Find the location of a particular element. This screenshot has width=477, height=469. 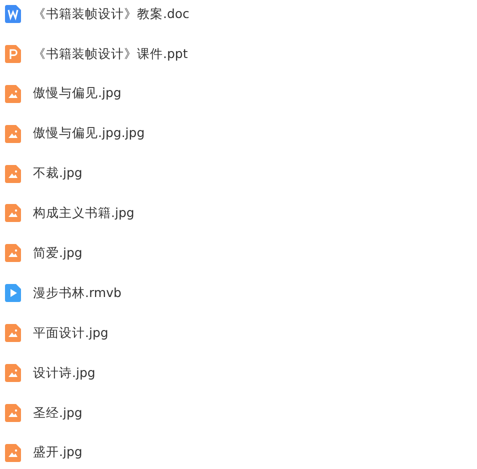

file-name: 简爱.jpg is located at coordinates (57, 253).